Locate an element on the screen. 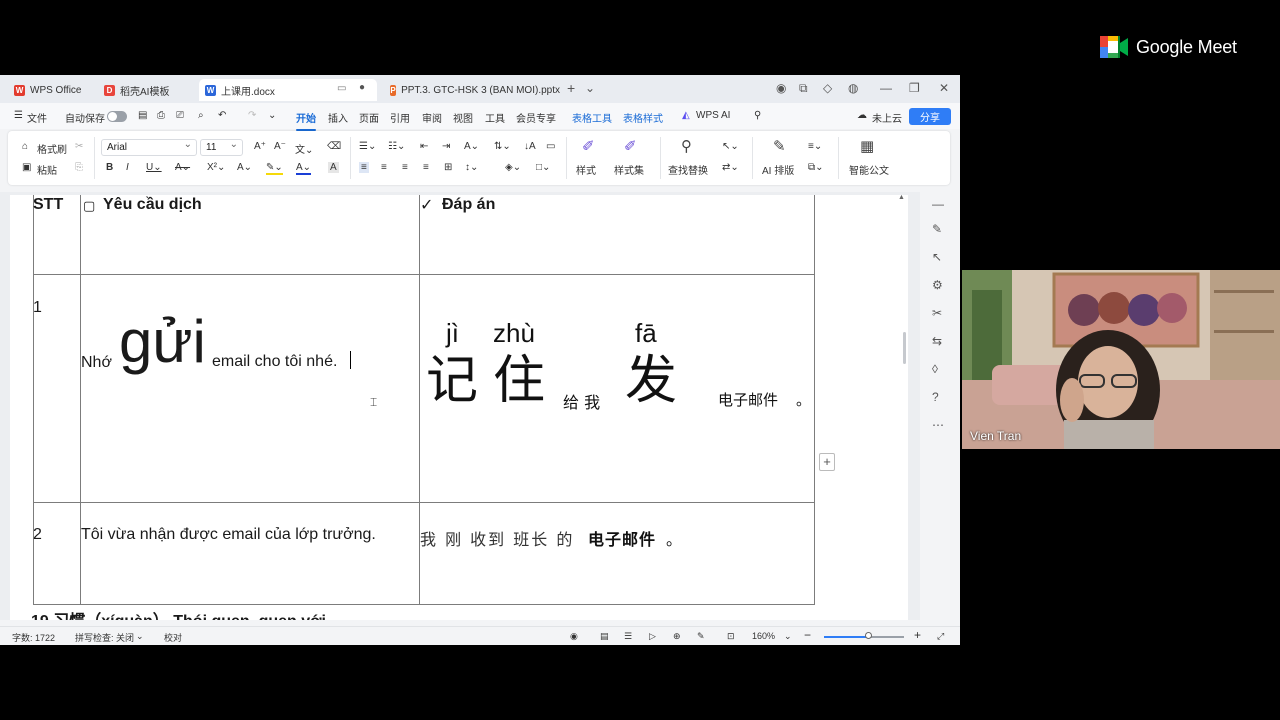 This screenshot has height=720, width=1280. add-column-icon: + is located at coordinates (827, 462).